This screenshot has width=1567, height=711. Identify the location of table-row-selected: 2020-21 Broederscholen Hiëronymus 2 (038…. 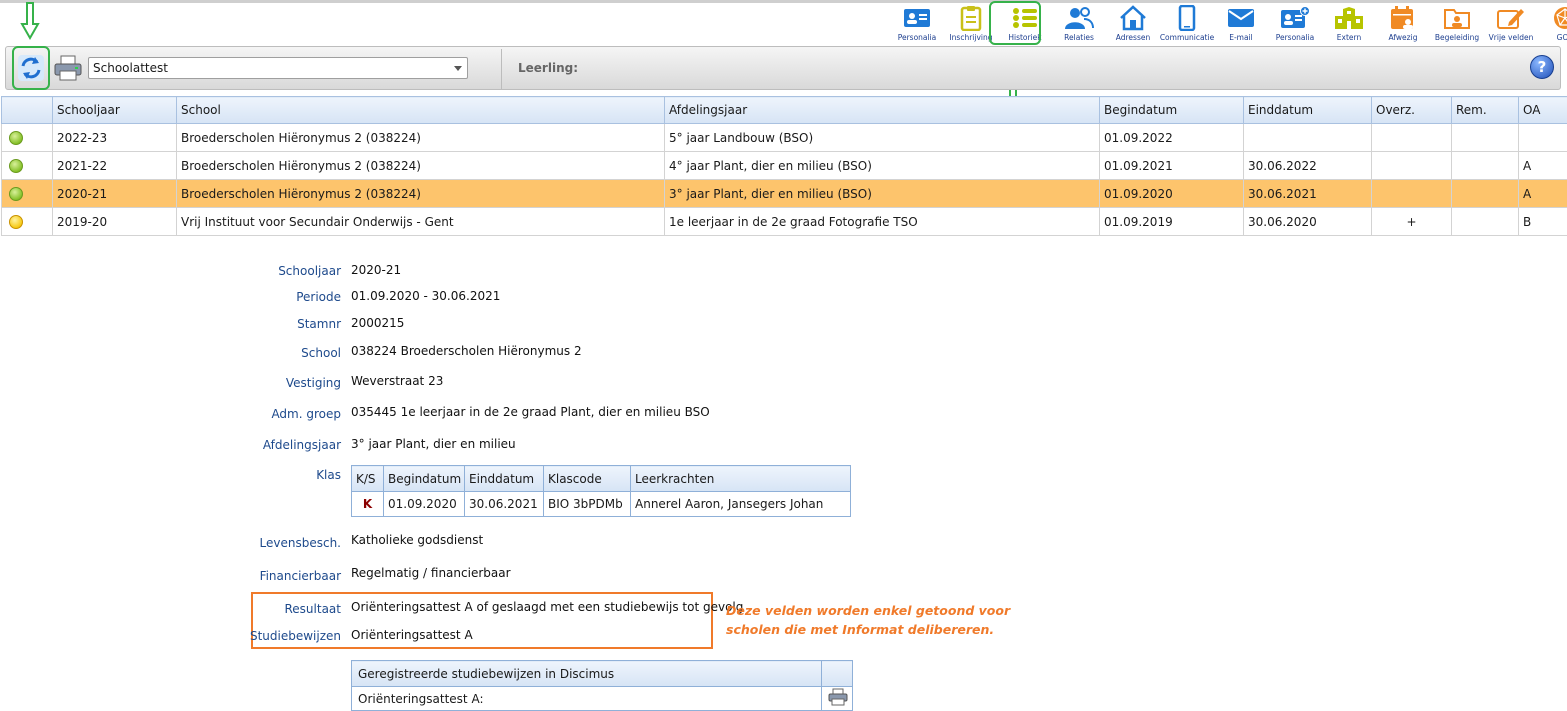
(784, 193).